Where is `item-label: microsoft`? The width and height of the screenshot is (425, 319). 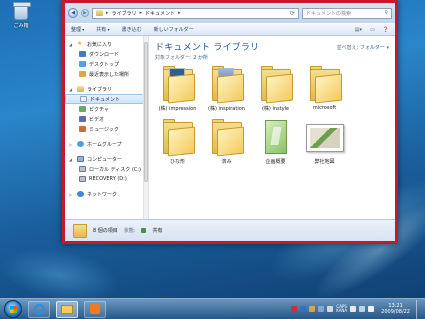
item-label: microsoft is located at coordinates (324, 108).